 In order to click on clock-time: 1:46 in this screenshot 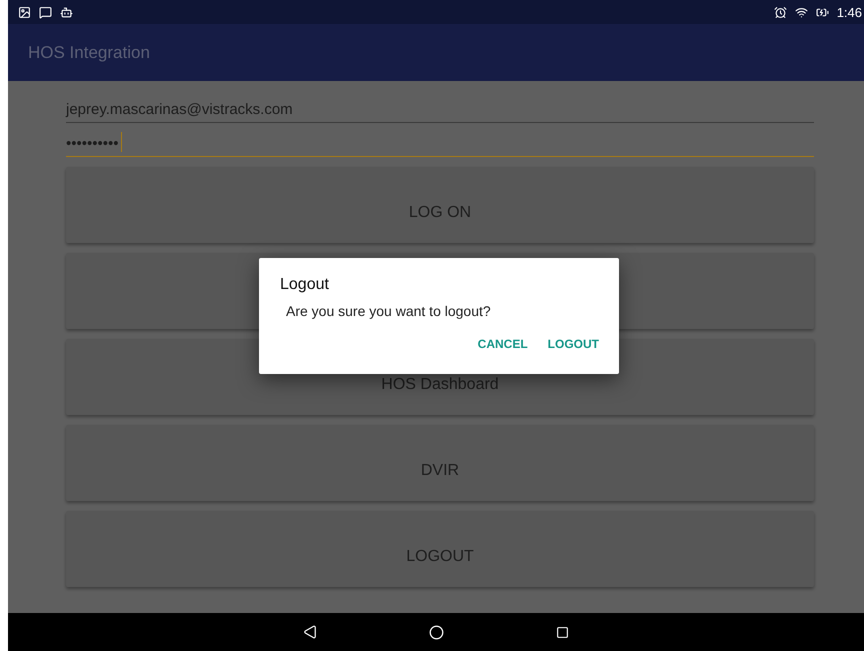, I will do `click(849, 12)`.